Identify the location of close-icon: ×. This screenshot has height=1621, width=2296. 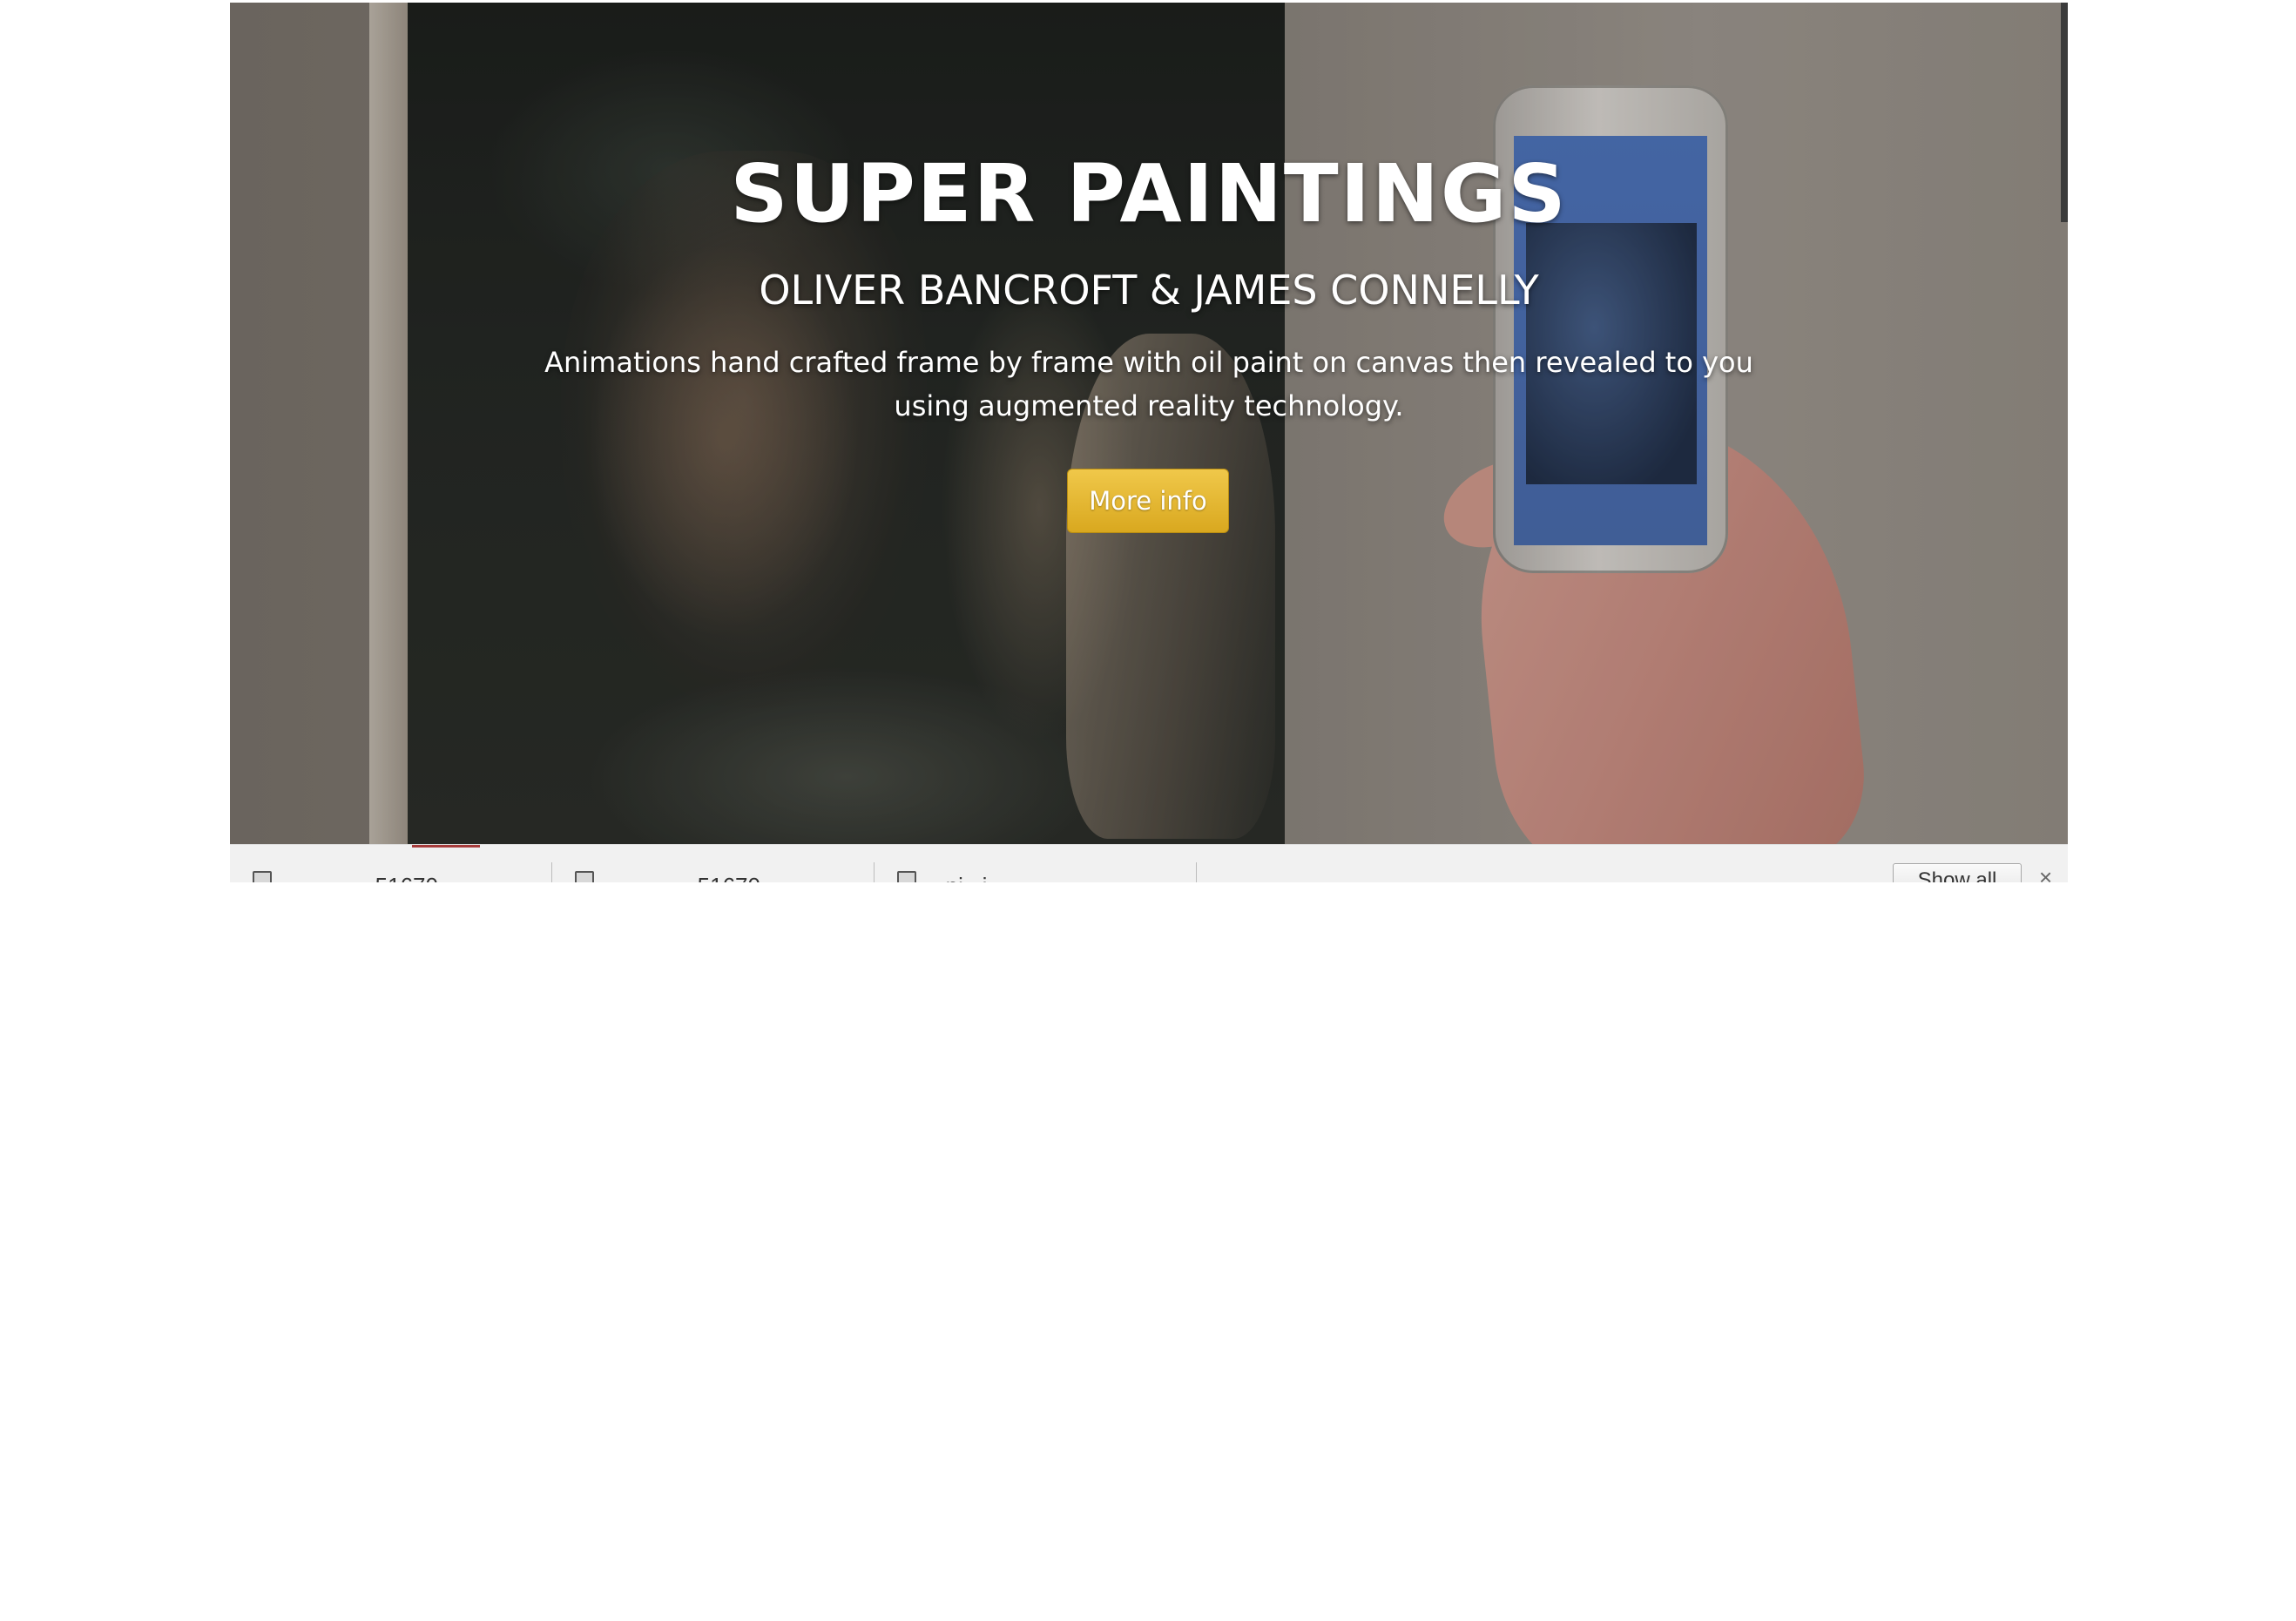
(2046, 873).